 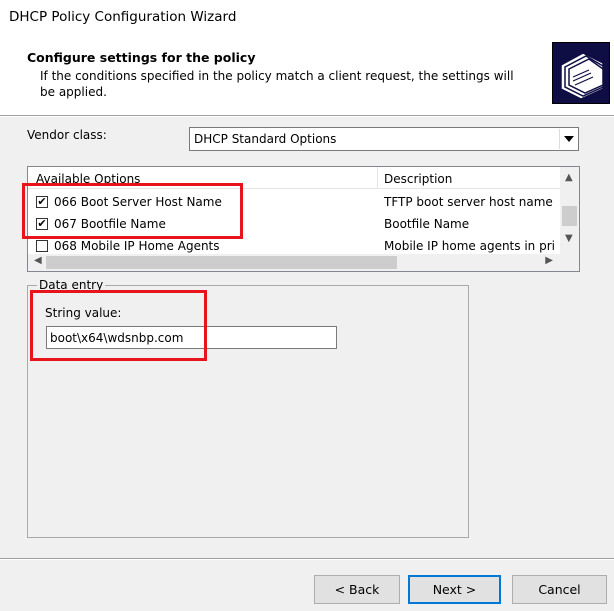 What do you see at coordinates (307, 116) in the screenshot?
I see `header-separator` at bounding box center [307, 116].